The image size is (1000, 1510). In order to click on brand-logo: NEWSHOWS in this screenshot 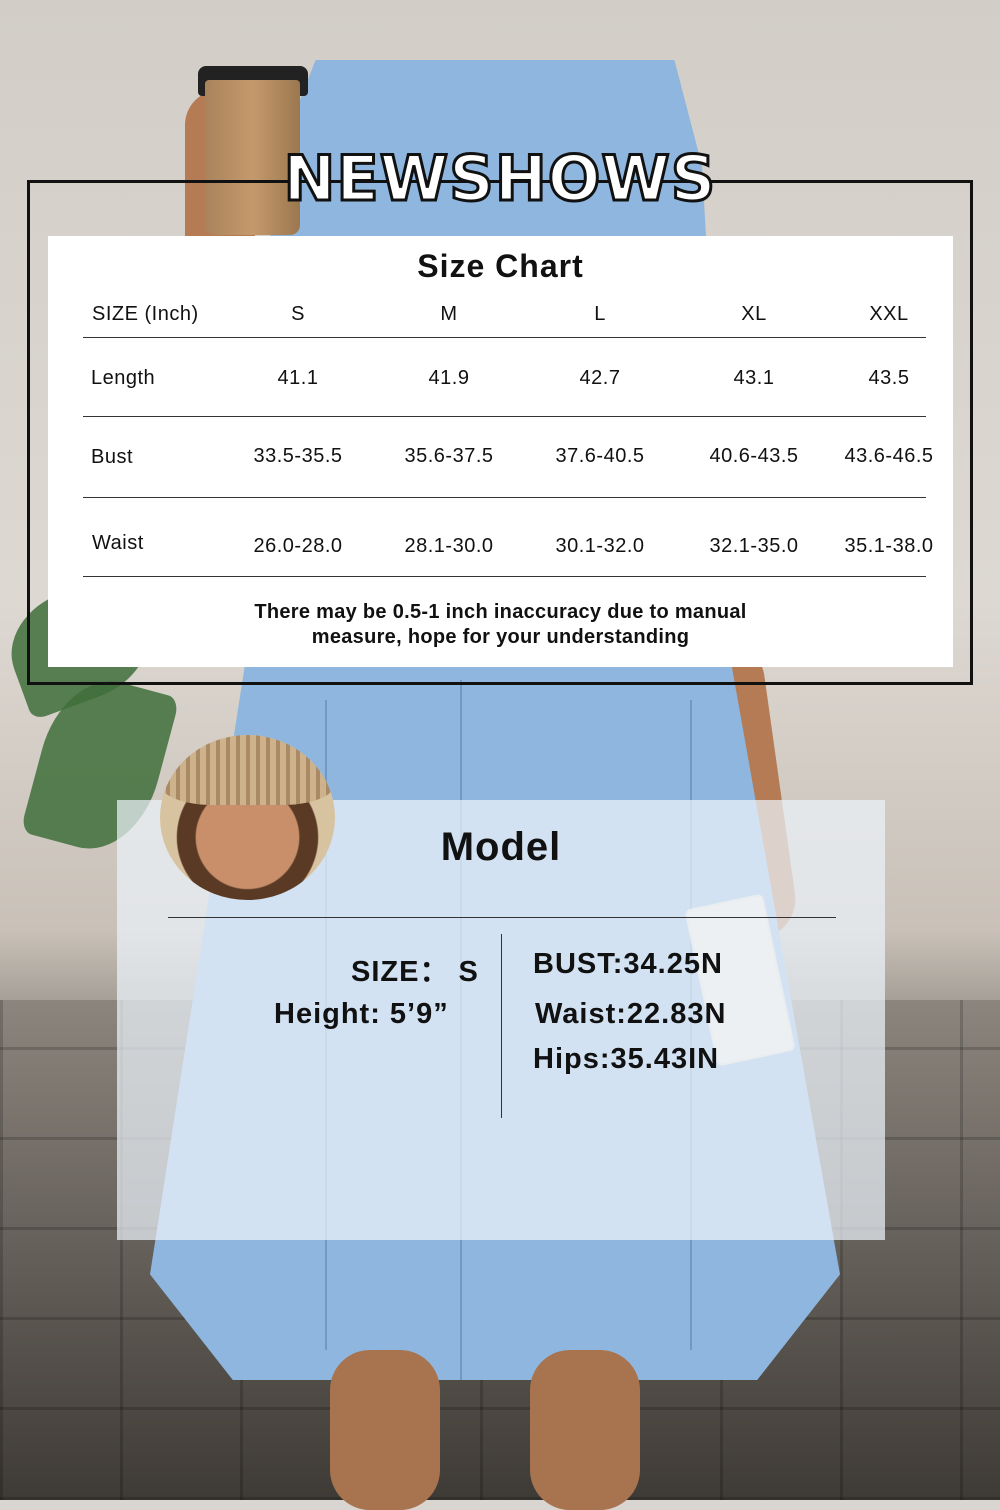, I will do `click(499, 179)`.